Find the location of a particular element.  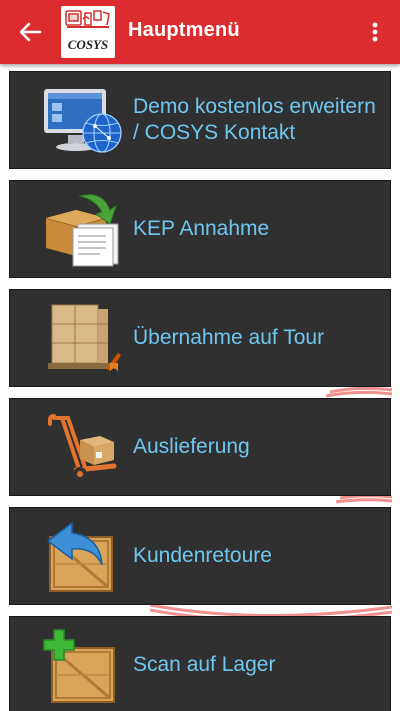

overflow-menu-button is located at coordinates (375, 32).